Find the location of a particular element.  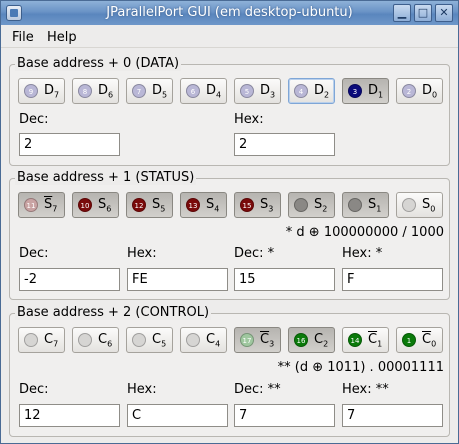

status-note: * d ⊕ 100000000 / 1000 is located at coordinates (364, 232).